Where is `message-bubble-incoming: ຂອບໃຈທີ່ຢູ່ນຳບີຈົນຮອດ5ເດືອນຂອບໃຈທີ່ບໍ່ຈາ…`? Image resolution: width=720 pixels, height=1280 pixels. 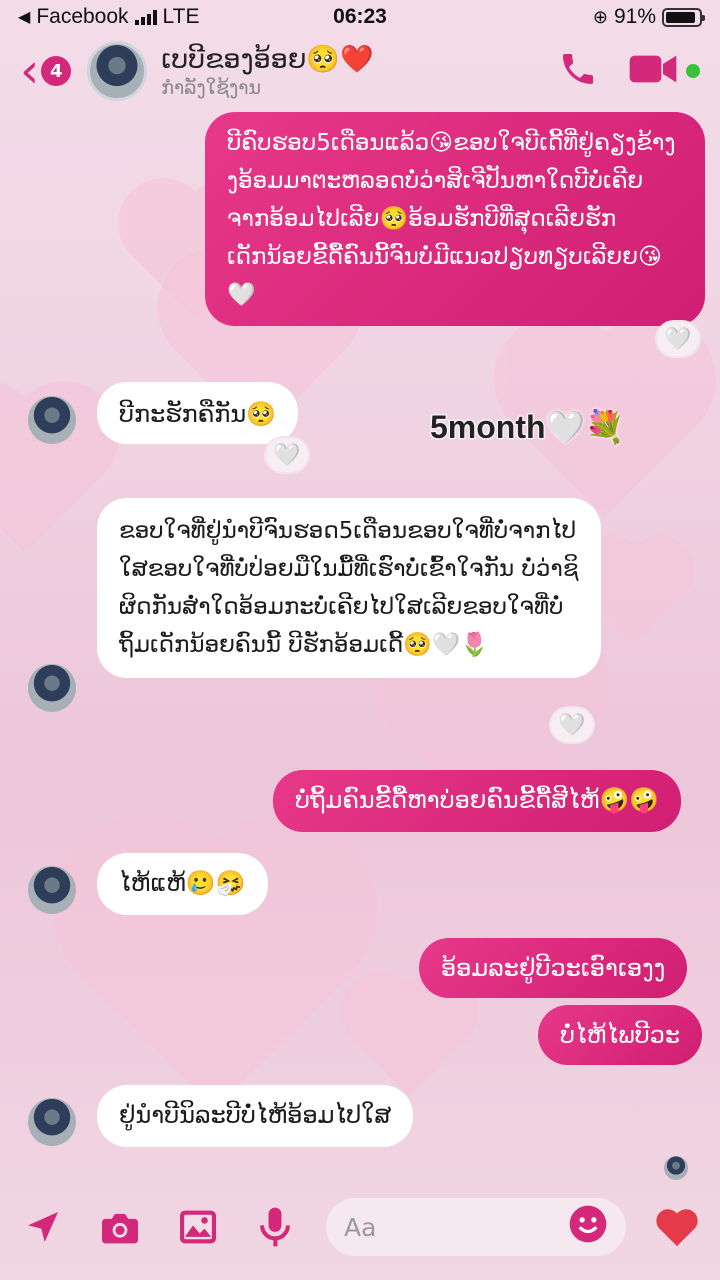 message-bubble-incoming: ຂອບໃຈທີ່ຢູ່ນຳບີຈົນຮອດ5ເດືອນຂອບໃຈທີ່ບໍ່ຈາ… is located at coordinates (349, 588).